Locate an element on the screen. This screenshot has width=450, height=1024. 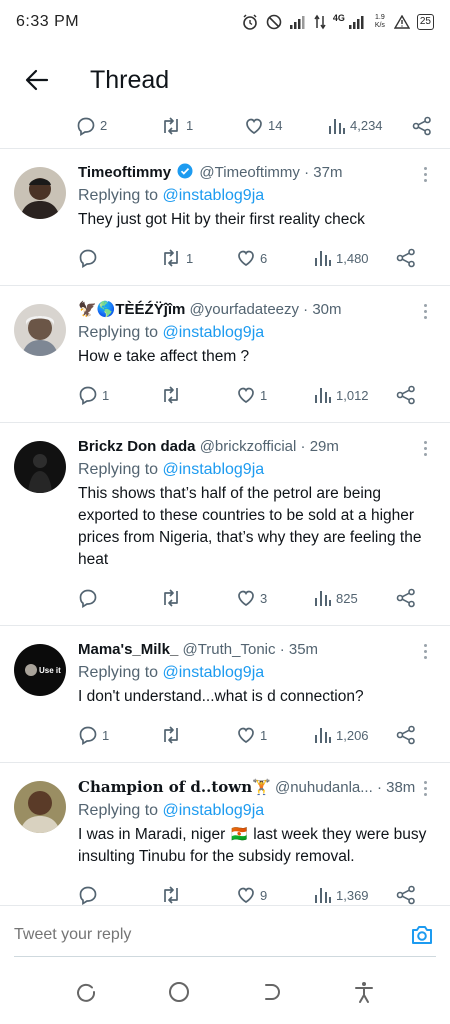
reply-input is located at coordinates (211, 934).